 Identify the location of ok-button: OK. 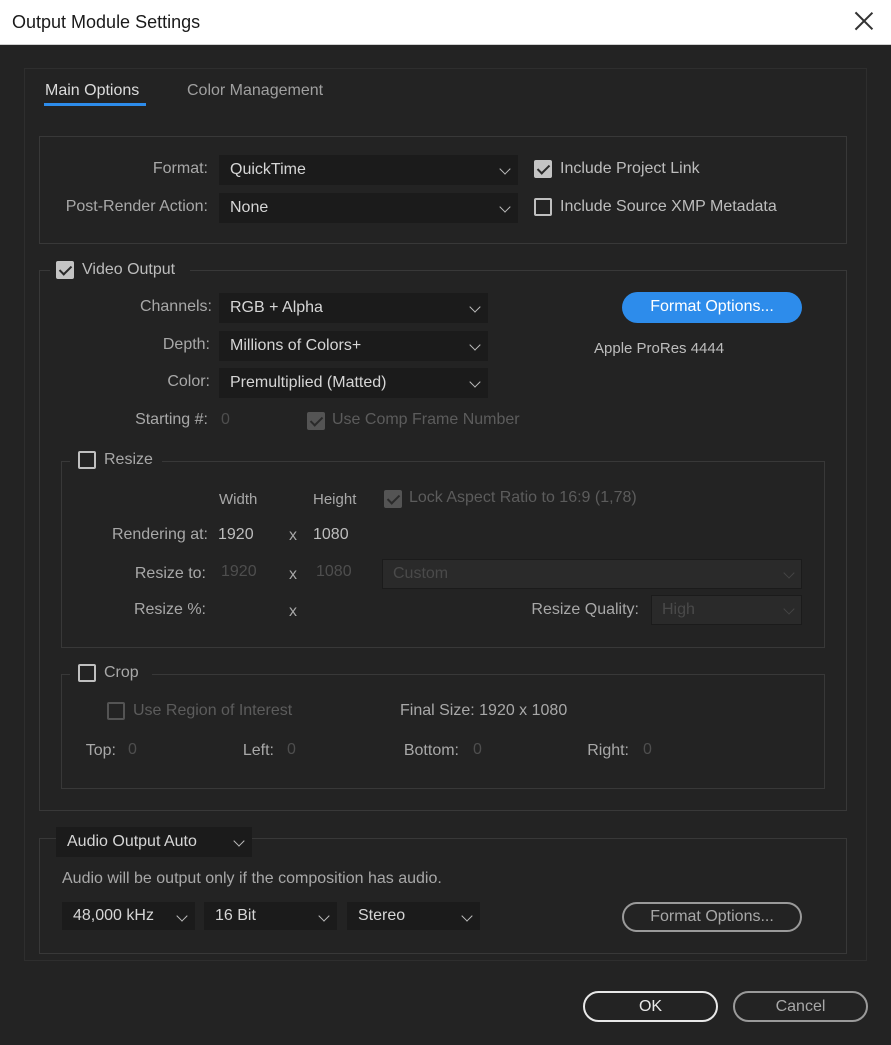
(650, 1006).